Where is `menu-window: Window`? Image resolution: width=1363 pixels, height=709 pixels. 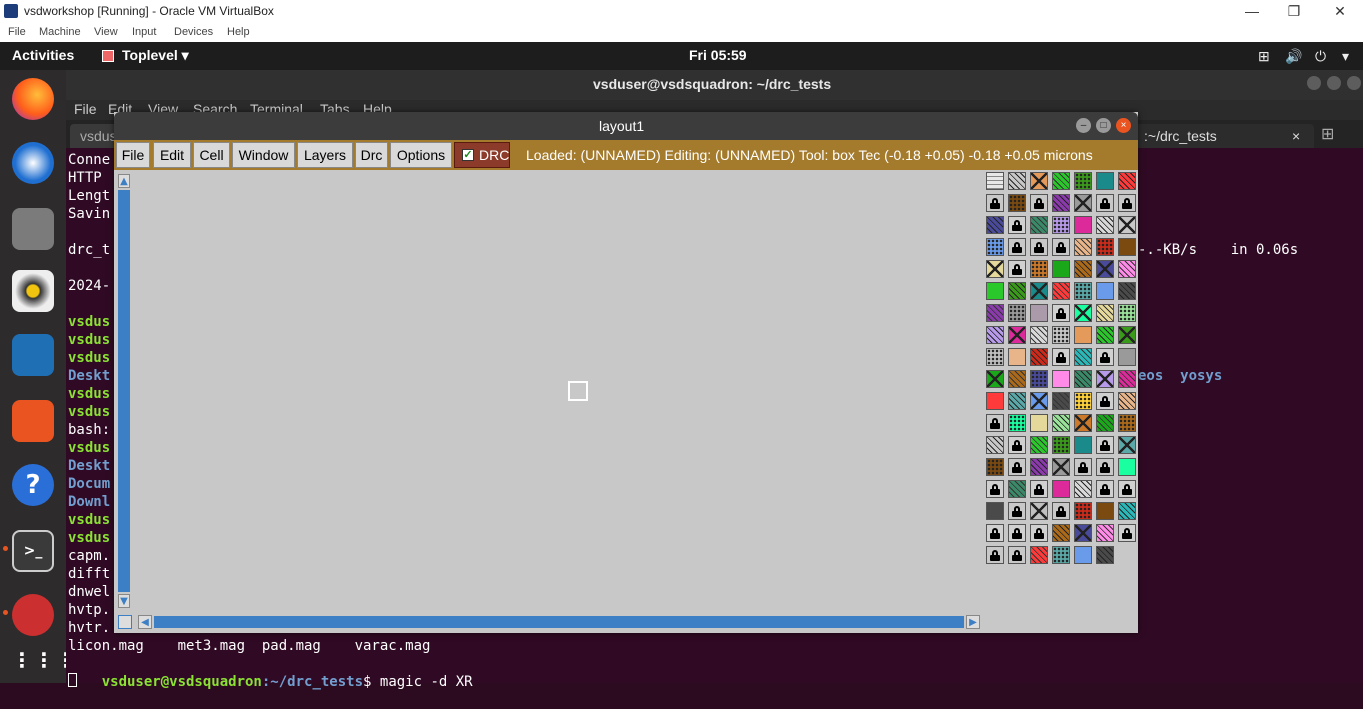
menu-window: Window is located at coordinates (263, 155).